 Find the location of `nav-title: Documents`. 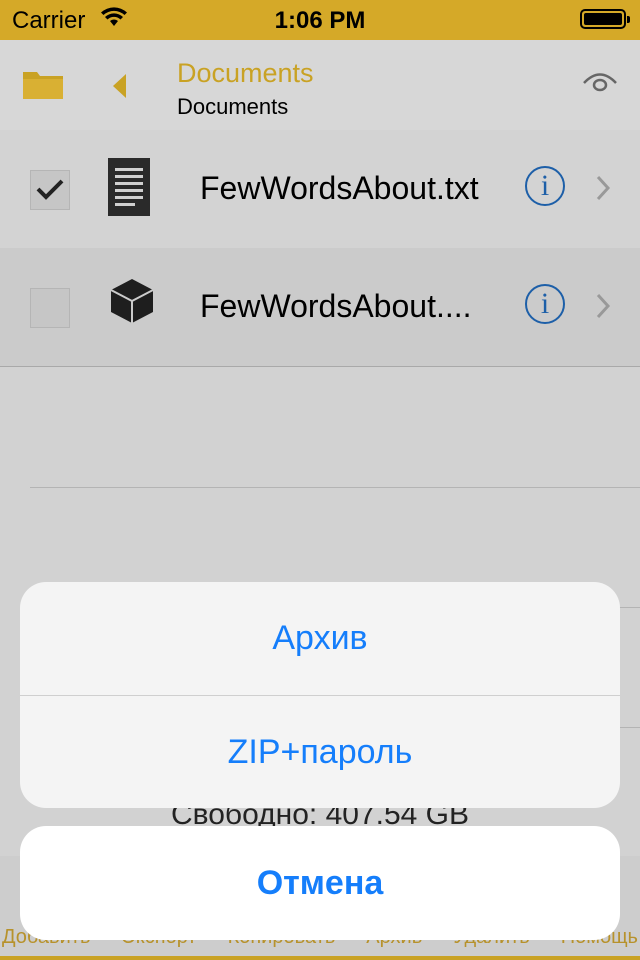

nav-title: Documents is located at coordinates (245, 73).